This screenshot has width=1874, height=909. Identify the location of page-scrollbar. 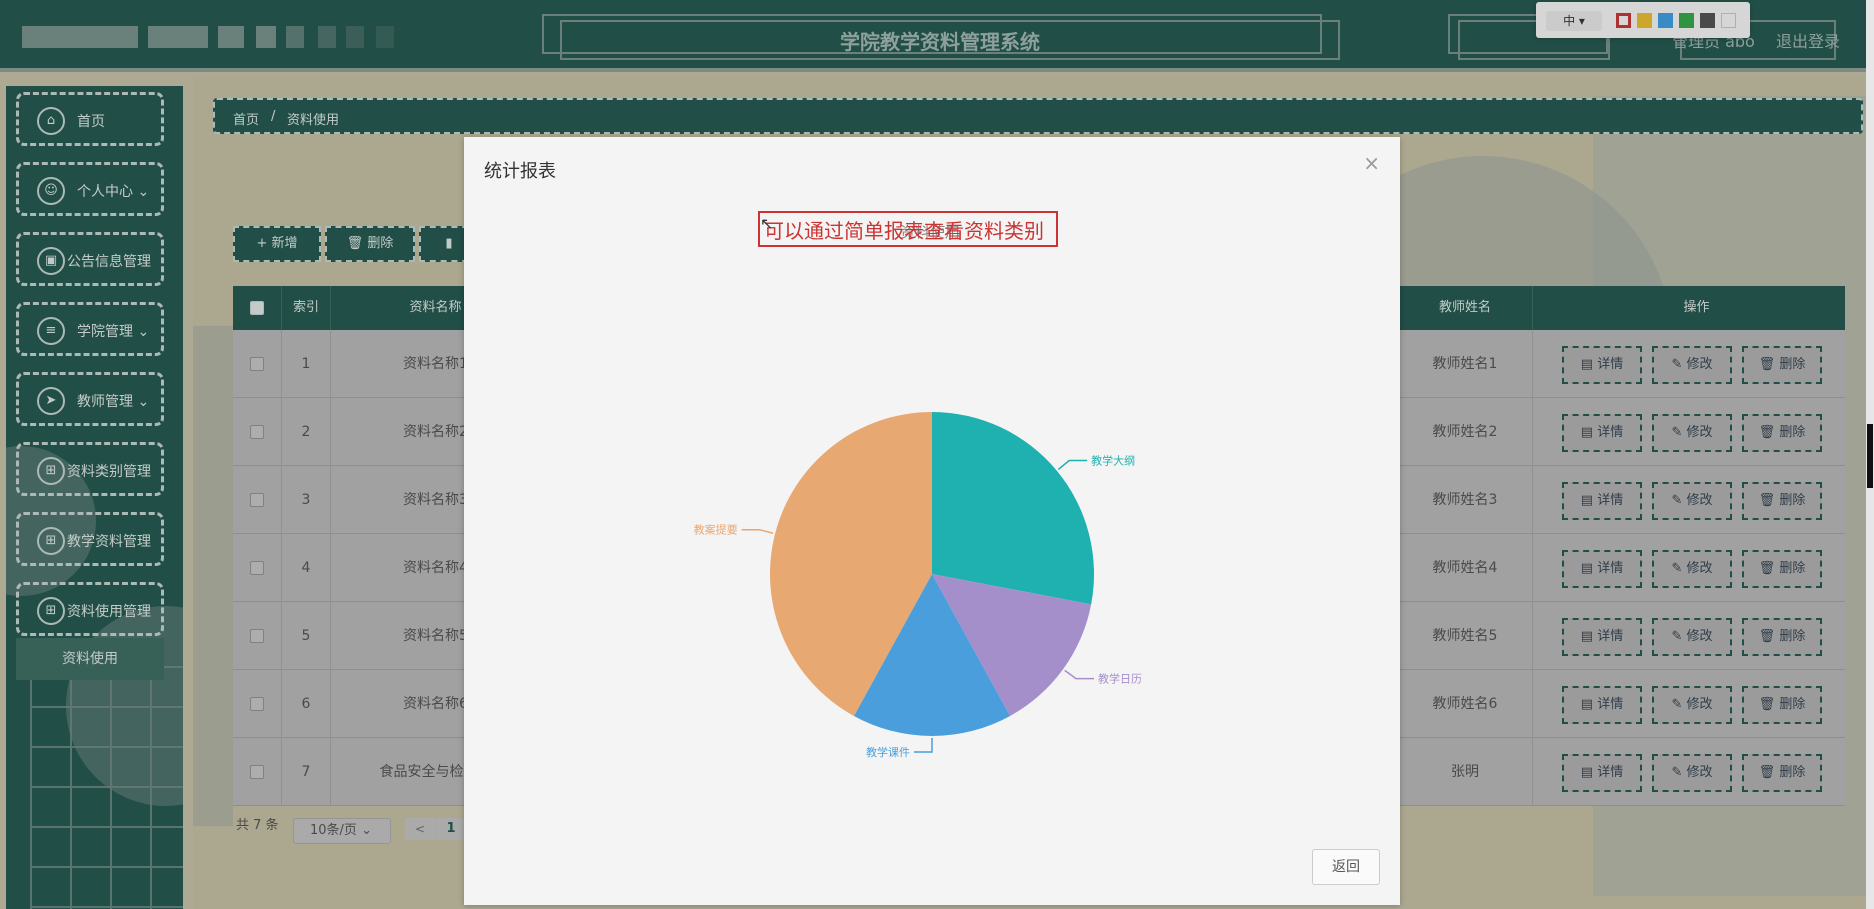
(1870, 454).